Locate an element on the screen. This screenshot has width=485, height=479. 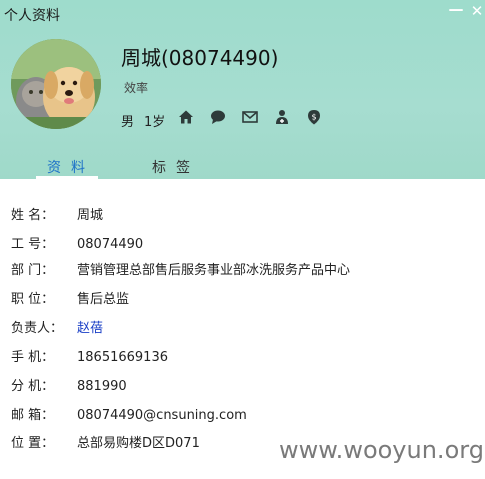
action-icons: $ is located at coordinates (250, 118).